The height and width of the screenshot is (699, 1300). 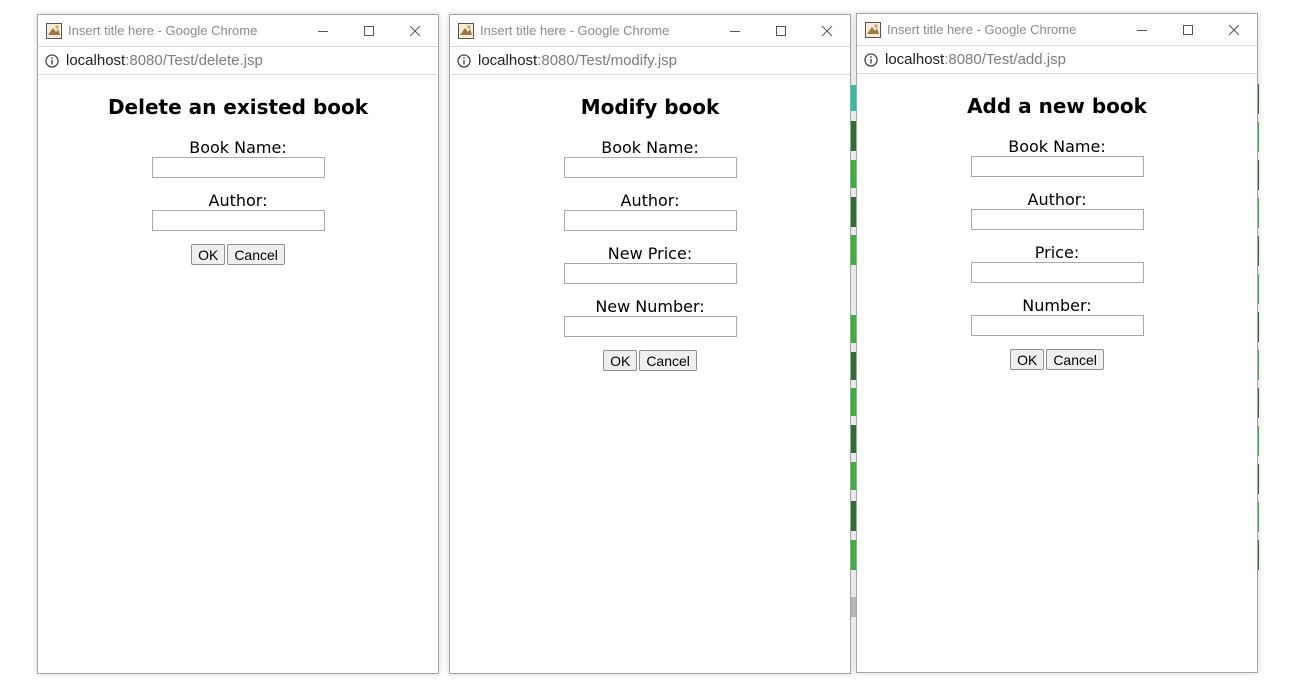 What do you see at coordinates (975, 59) in the screenshot?
I see `url-text: localhost:8080/Test/add.jsp` at bounding box center [975, 59].